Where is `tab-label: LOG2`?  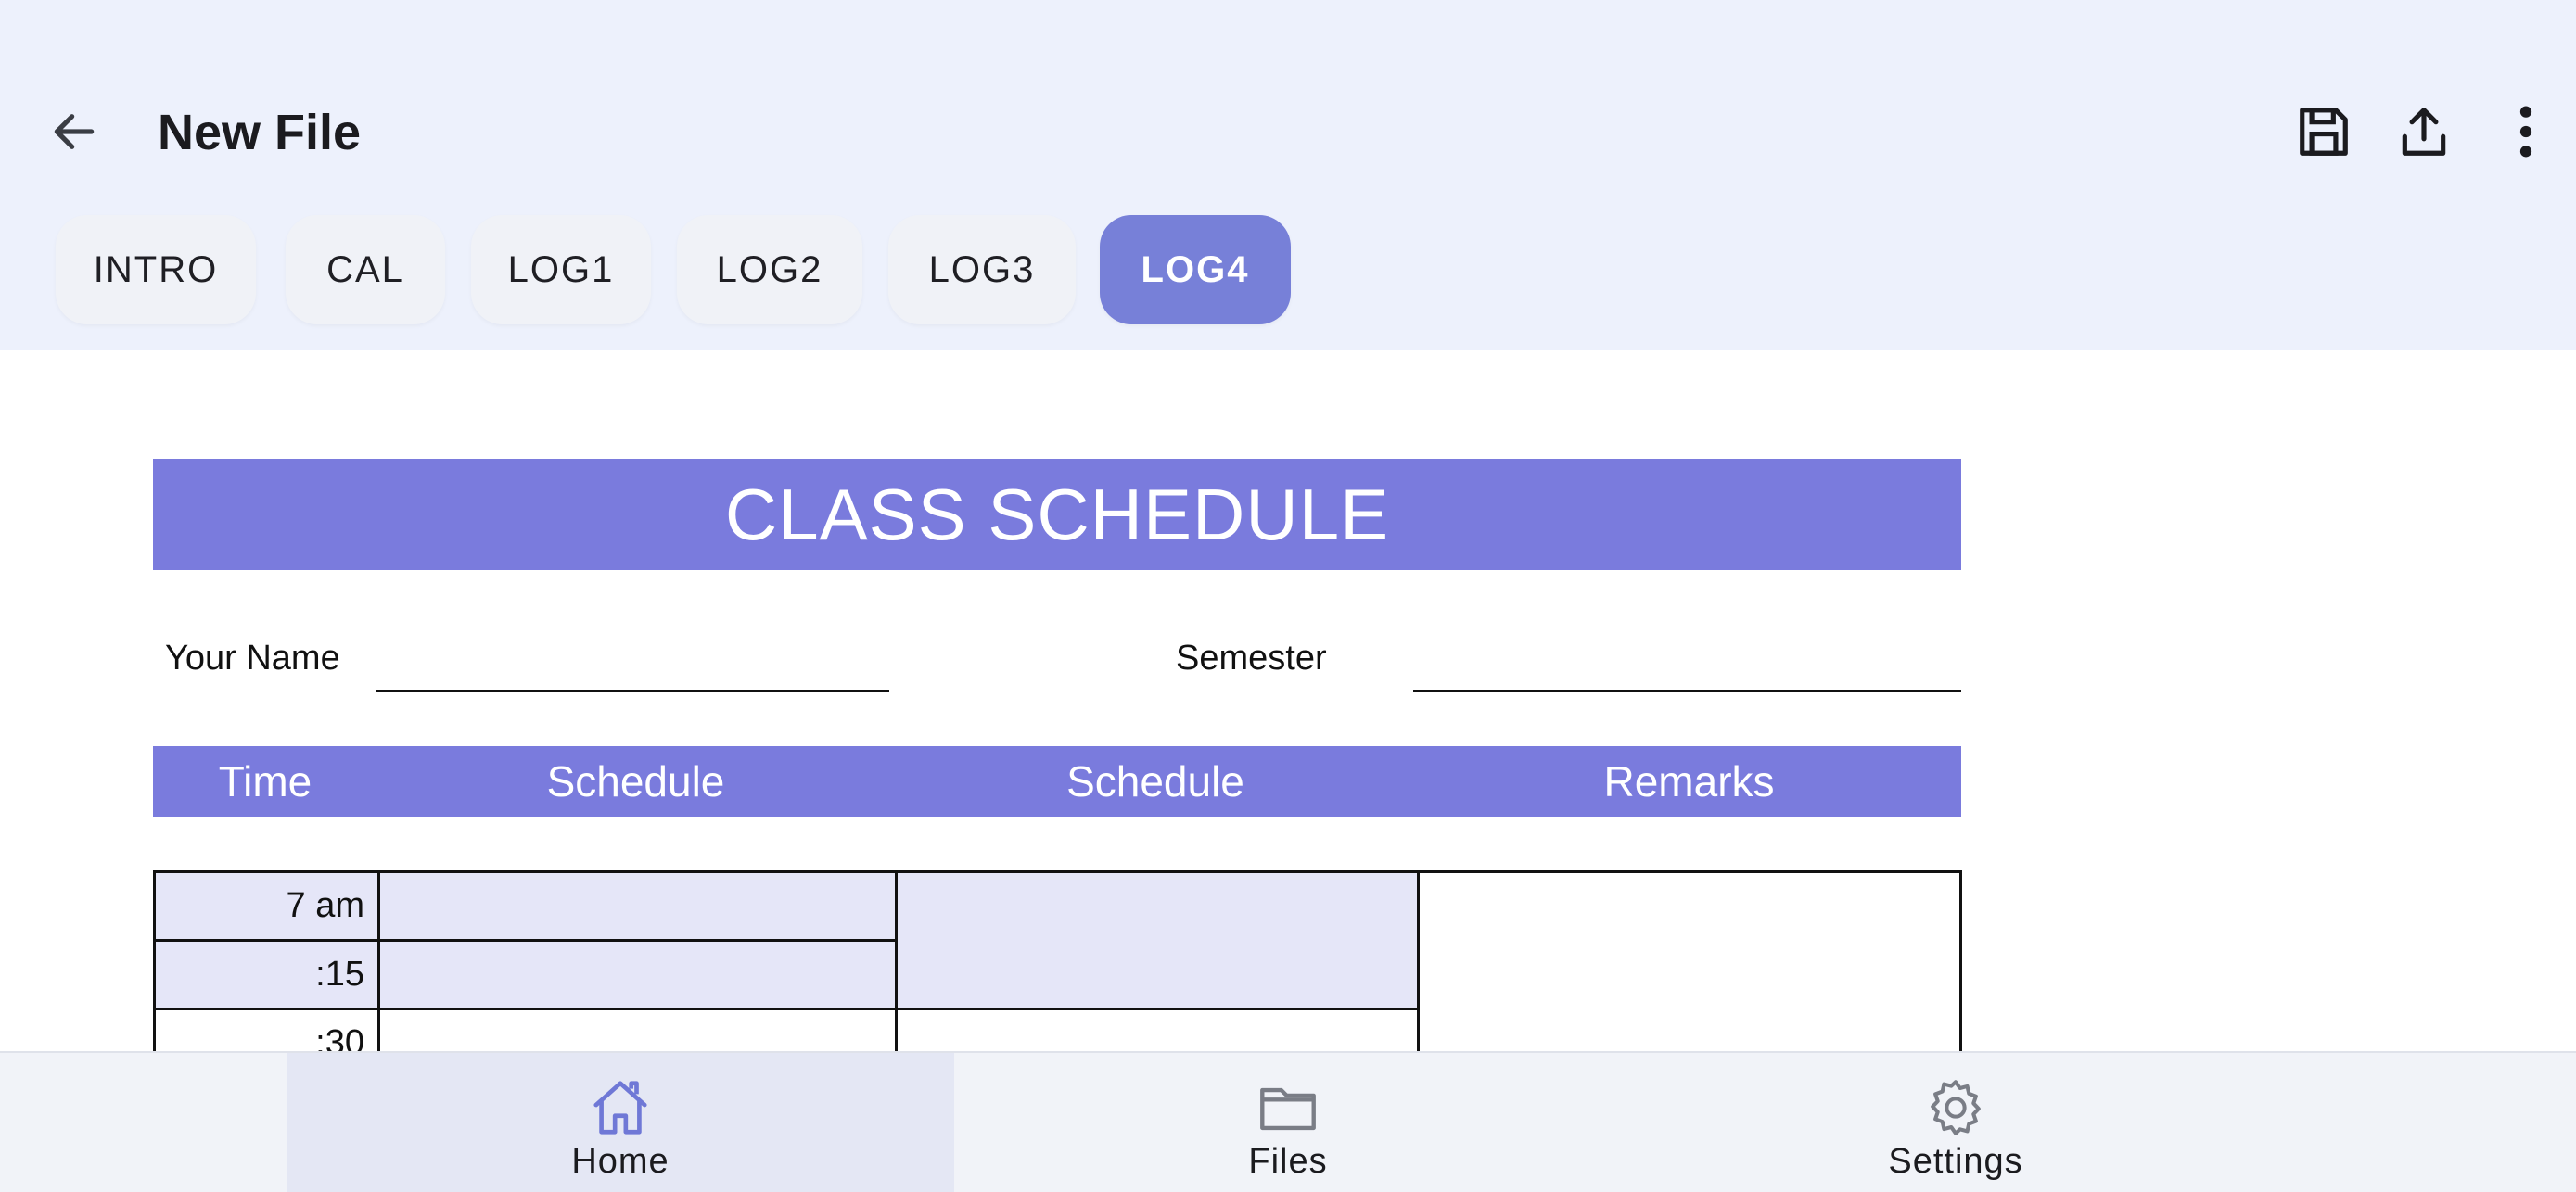 tab-label: LOG2 is located at coordinates (769, 269).